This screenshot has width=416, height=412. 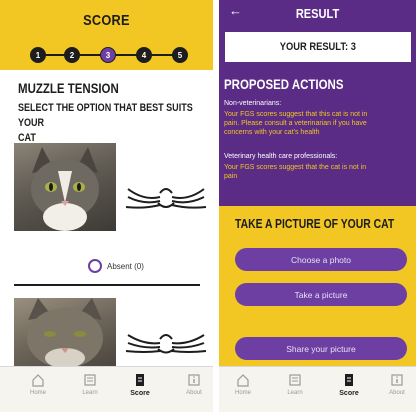 What do you see at coordinates (107, 285) in the screenshot?
I see `divider` at bounding box center [107, 285].